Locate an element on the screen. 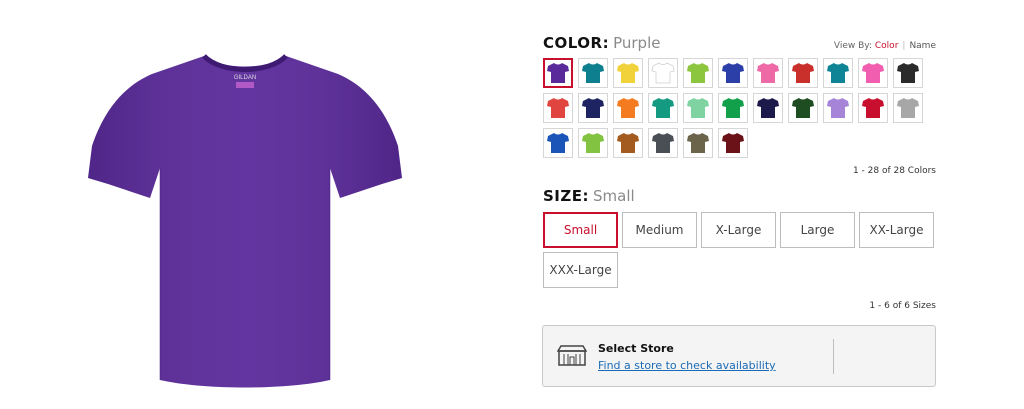 This screenshot has width=1024, height=409. find-store-link: Find a store to check availability is located at coordinates (687, 365).